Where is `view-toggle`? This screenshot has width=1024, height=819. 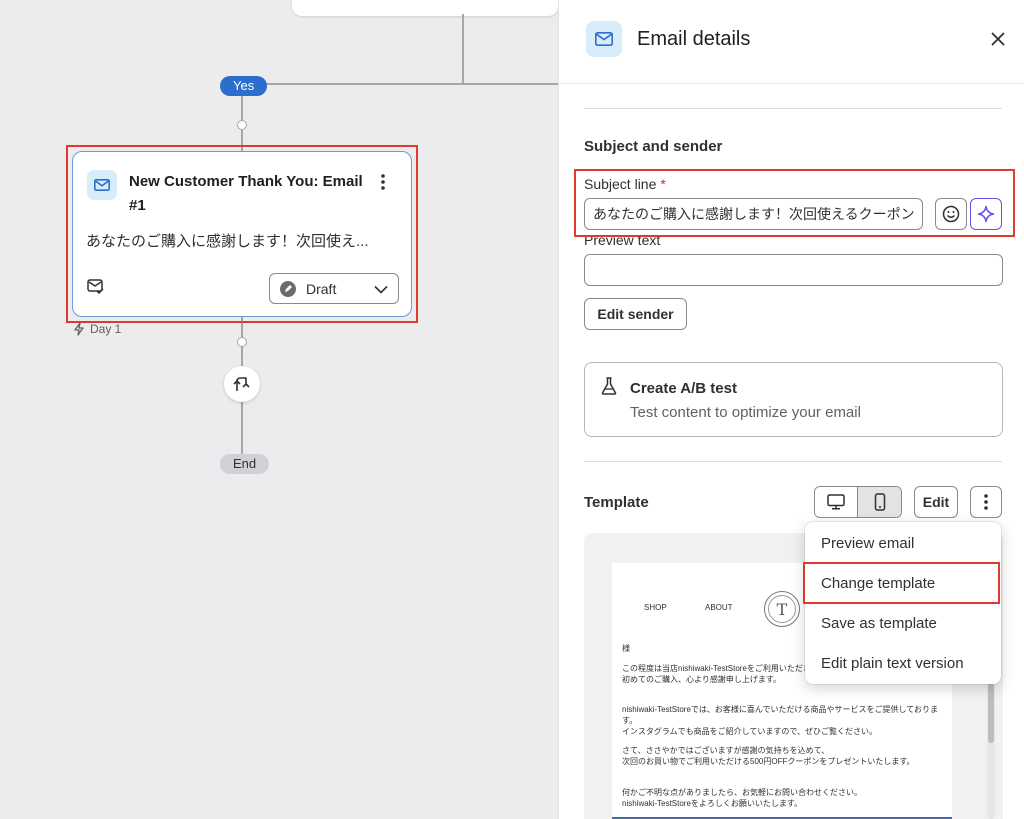
view-toggle is located at coordinates (858, 502).